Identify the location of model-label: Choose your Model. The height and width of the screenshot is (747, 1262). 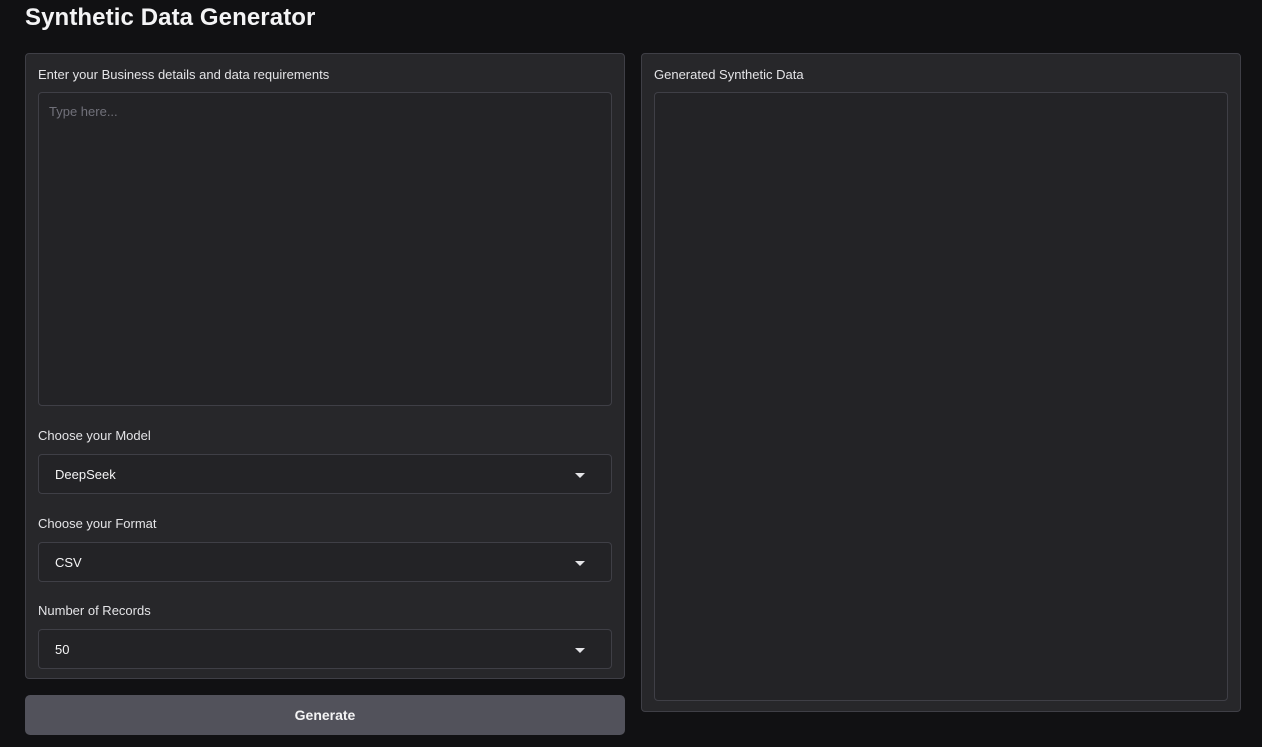
(94, 435).